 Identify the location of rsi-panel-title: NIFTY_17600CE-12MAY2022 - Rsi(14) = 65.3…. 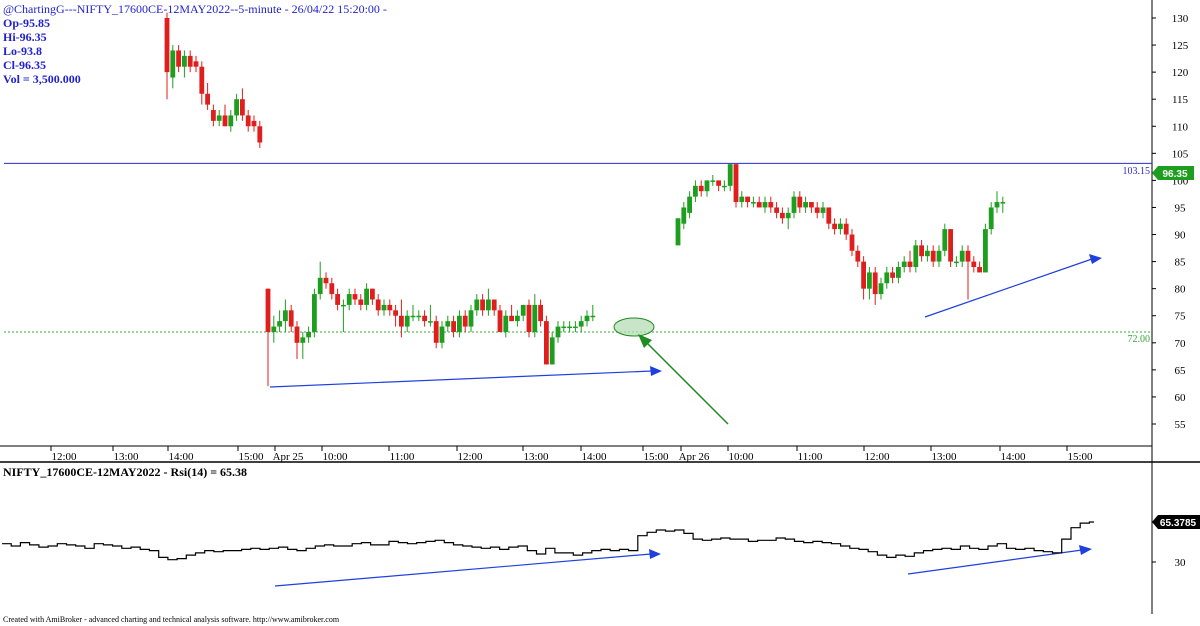
(125, 472).